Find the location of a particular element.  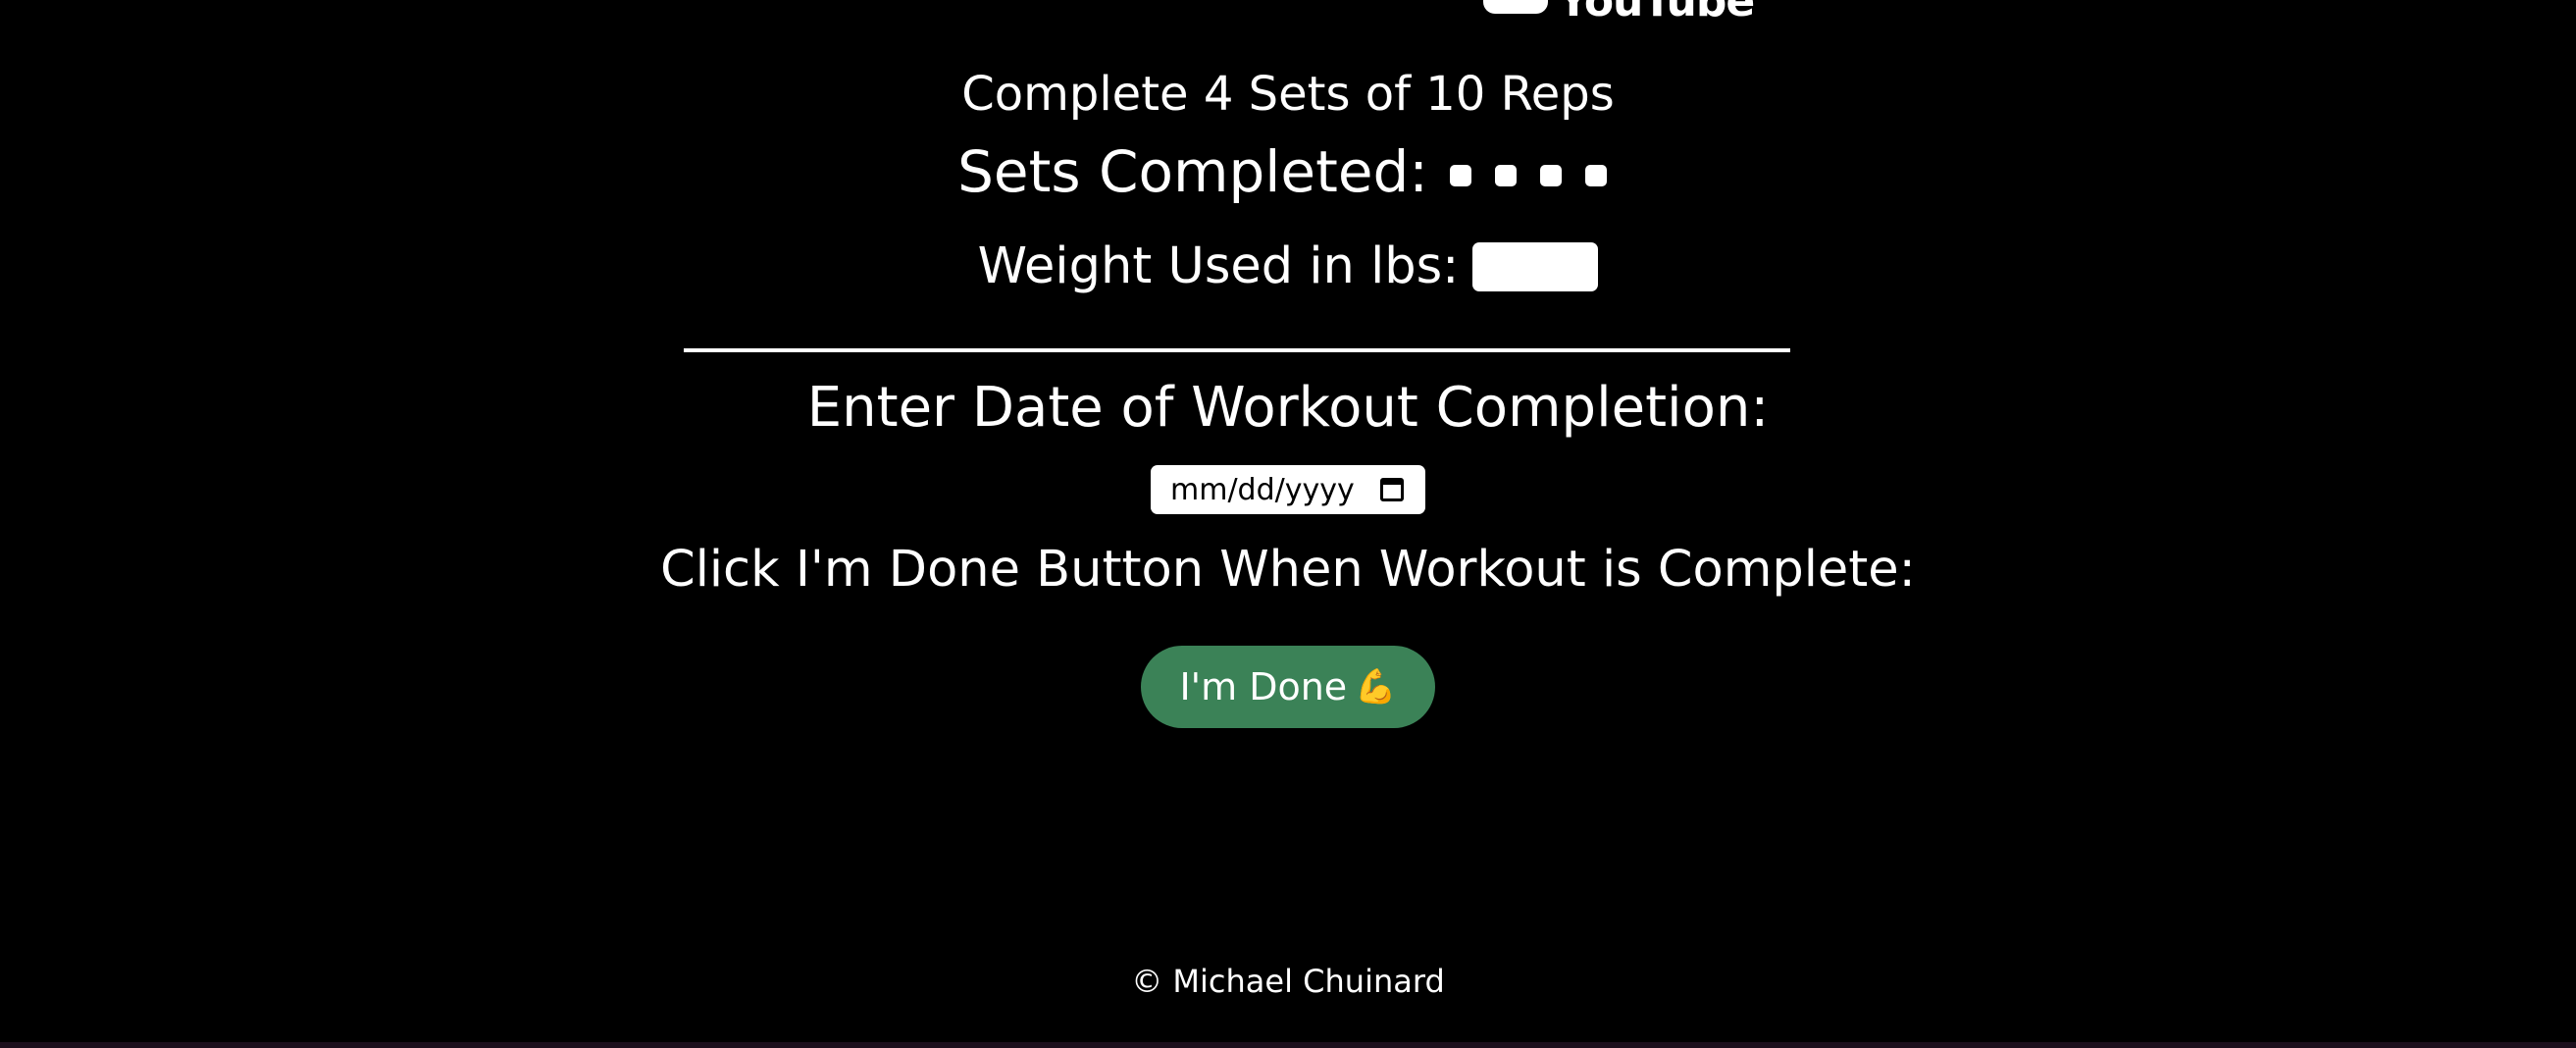

im-done-button: I'm Done 💪 is located at coordinates (1288, 687).